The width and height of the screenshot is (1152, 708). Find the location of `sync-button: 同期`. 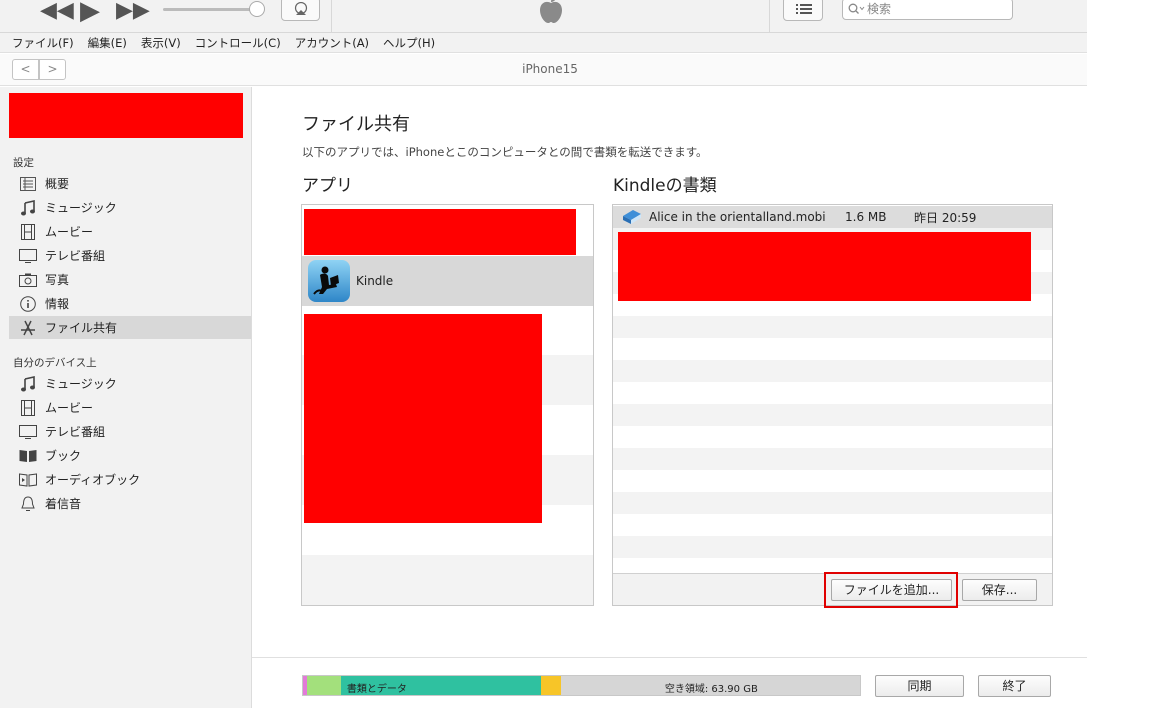

sync-button: 同期 is located at coordinates (919, 686).